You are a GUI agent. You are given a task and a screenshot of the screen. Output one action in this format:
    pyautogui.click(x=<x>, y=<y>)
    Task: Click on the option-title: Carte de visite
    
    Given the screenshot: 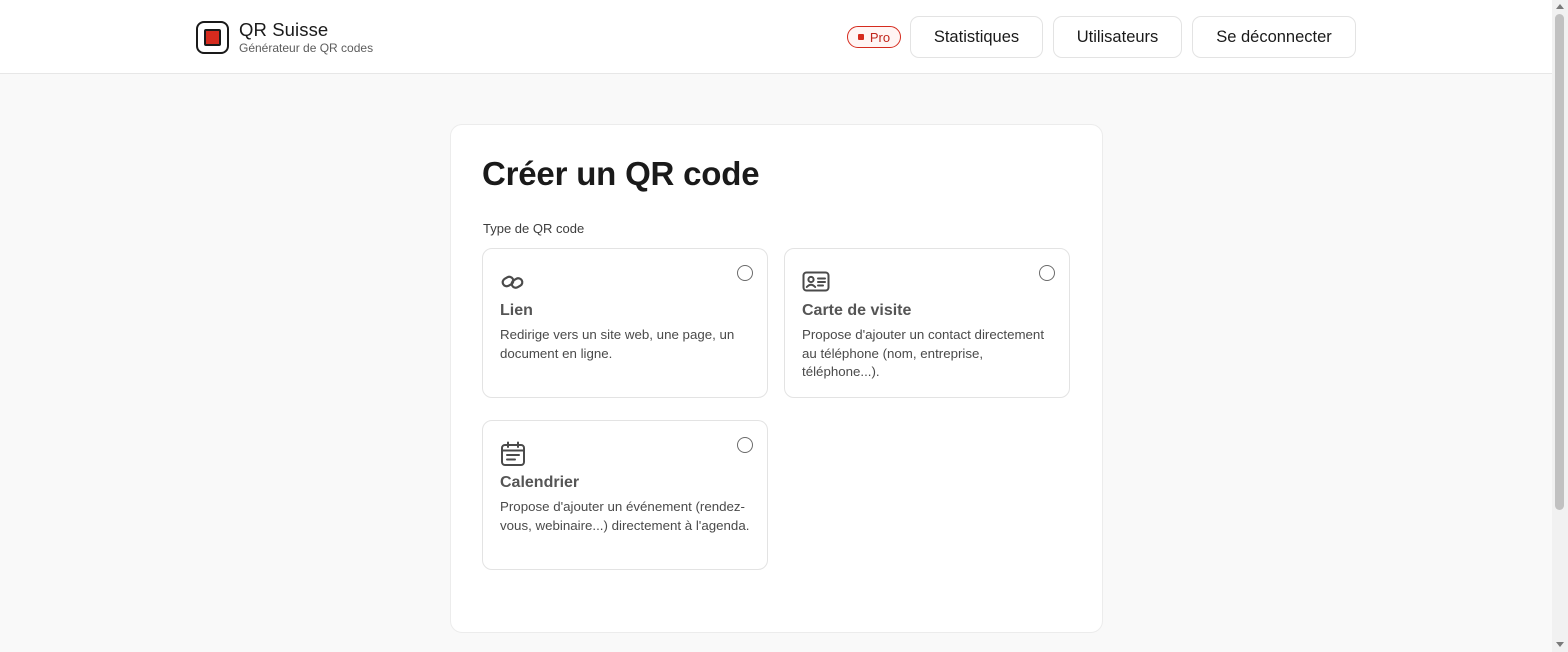 What is the action you would take?
    pyautogui.click(x=857, y=310)
    